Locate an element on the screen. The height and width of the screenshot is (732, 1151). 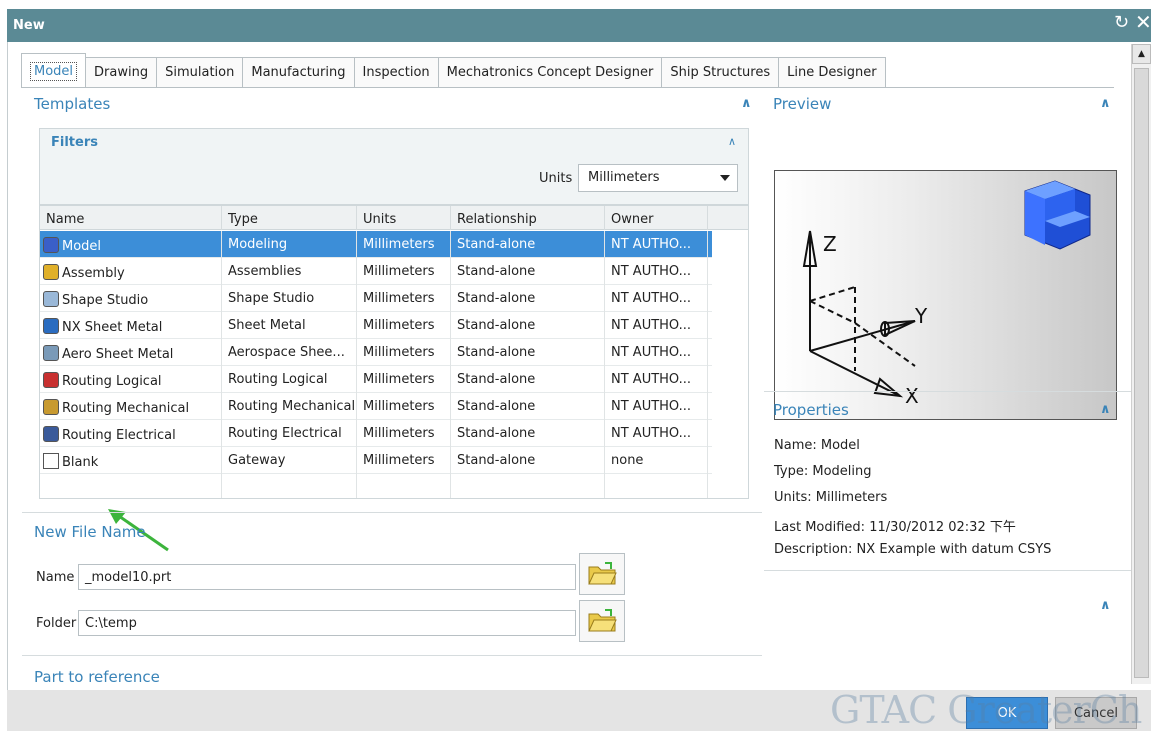
cell-text: Shape Studio is located at coordinates (271, 298).